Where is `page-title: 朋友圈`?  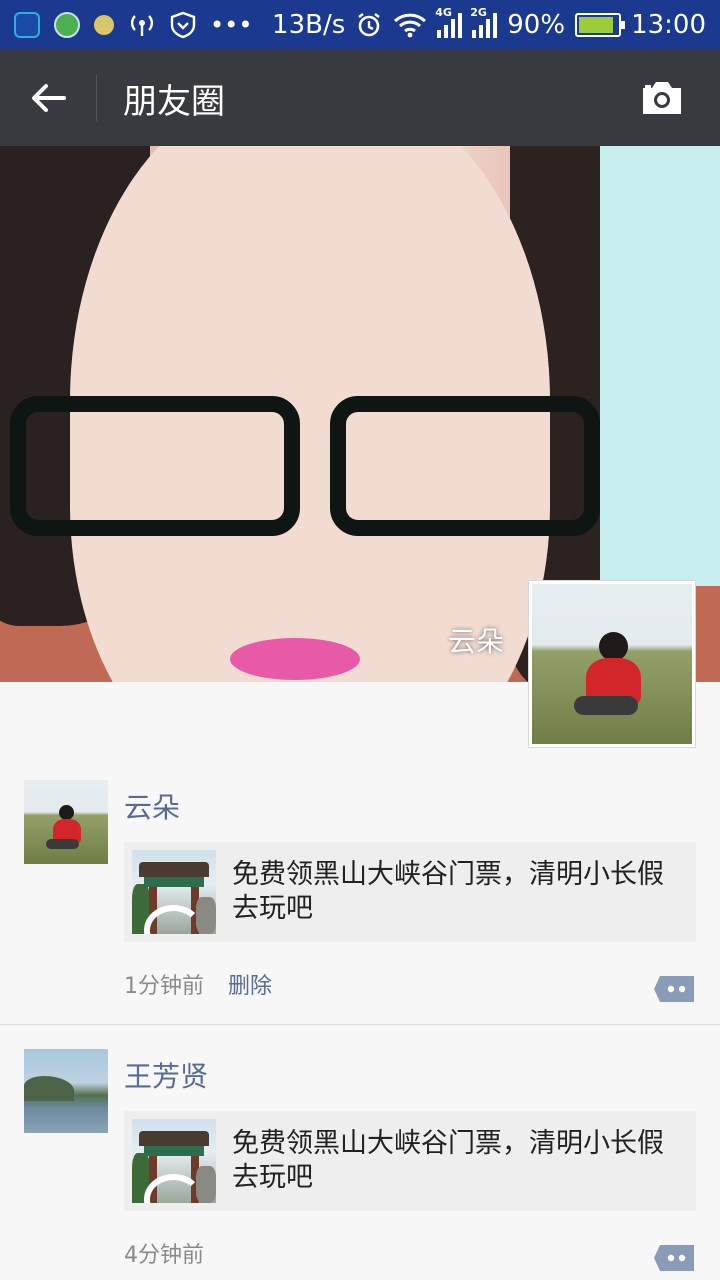 page-title: 朋友圈 is located at coordinates (174, 101).